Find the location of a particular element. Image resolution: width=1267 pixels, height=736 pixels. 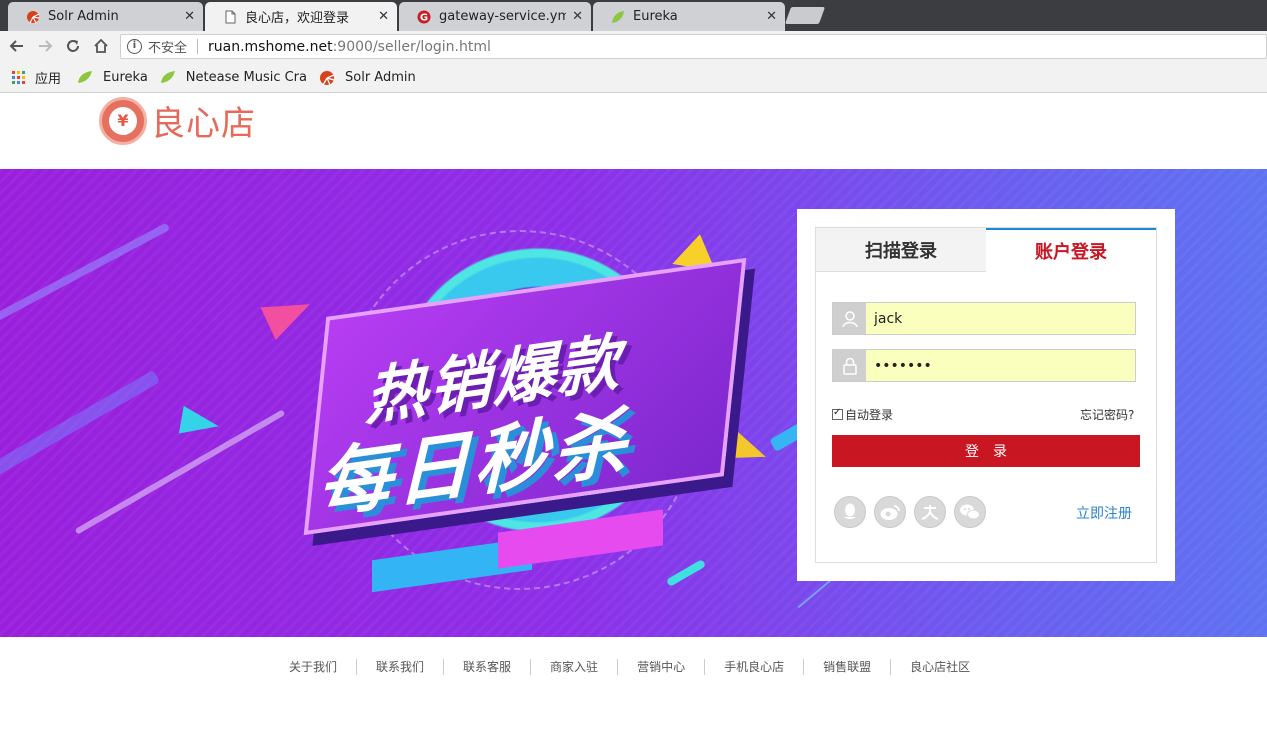

site-header: ¥ 良心店 is located at coordinates (633, 131).